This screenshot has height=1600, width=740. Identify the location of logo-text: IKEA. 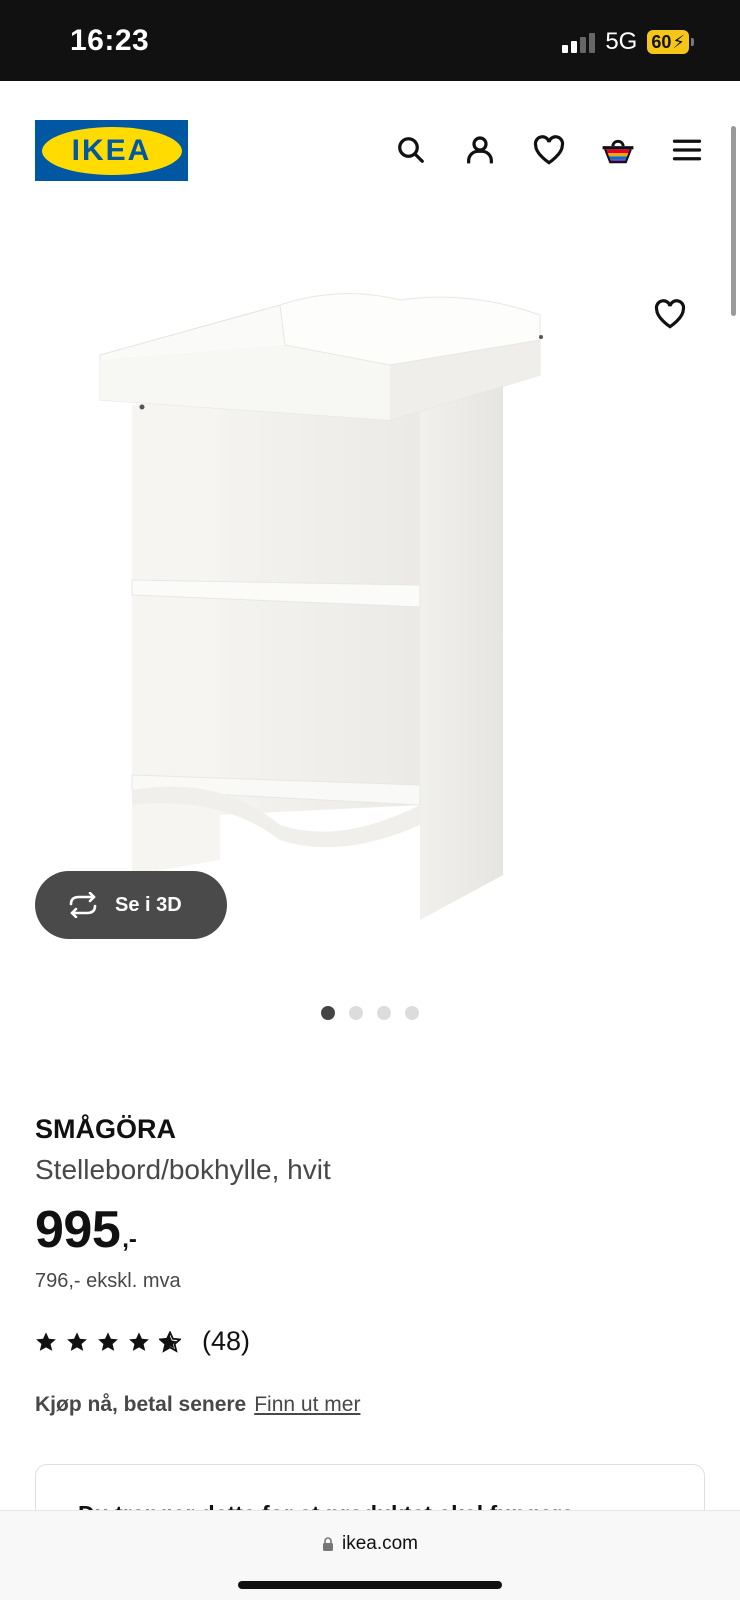
(111, 150).